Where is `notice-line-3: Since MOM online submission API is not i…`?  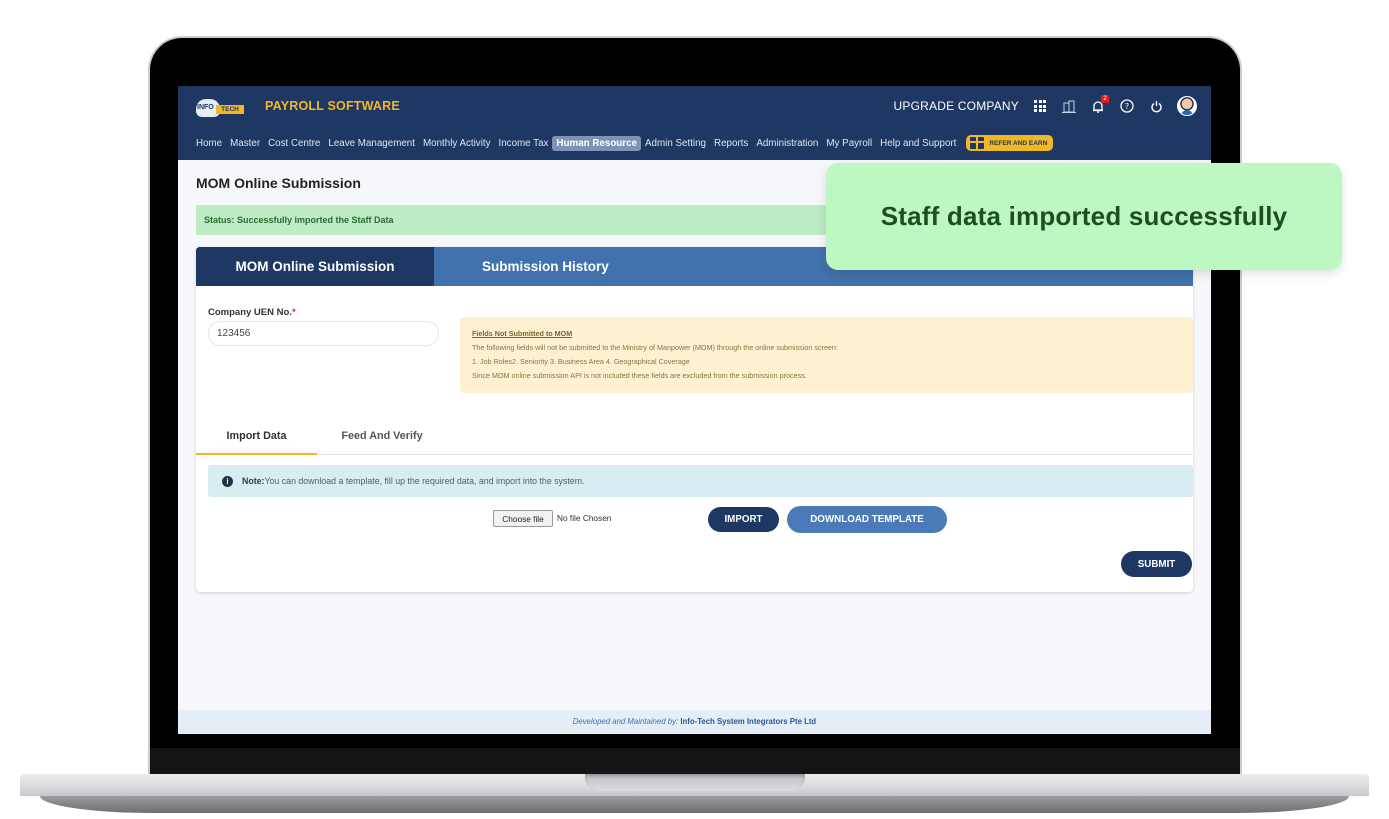 notice-line-3: Since MOM online submission API is not i… is located at coordinates (639, 375).